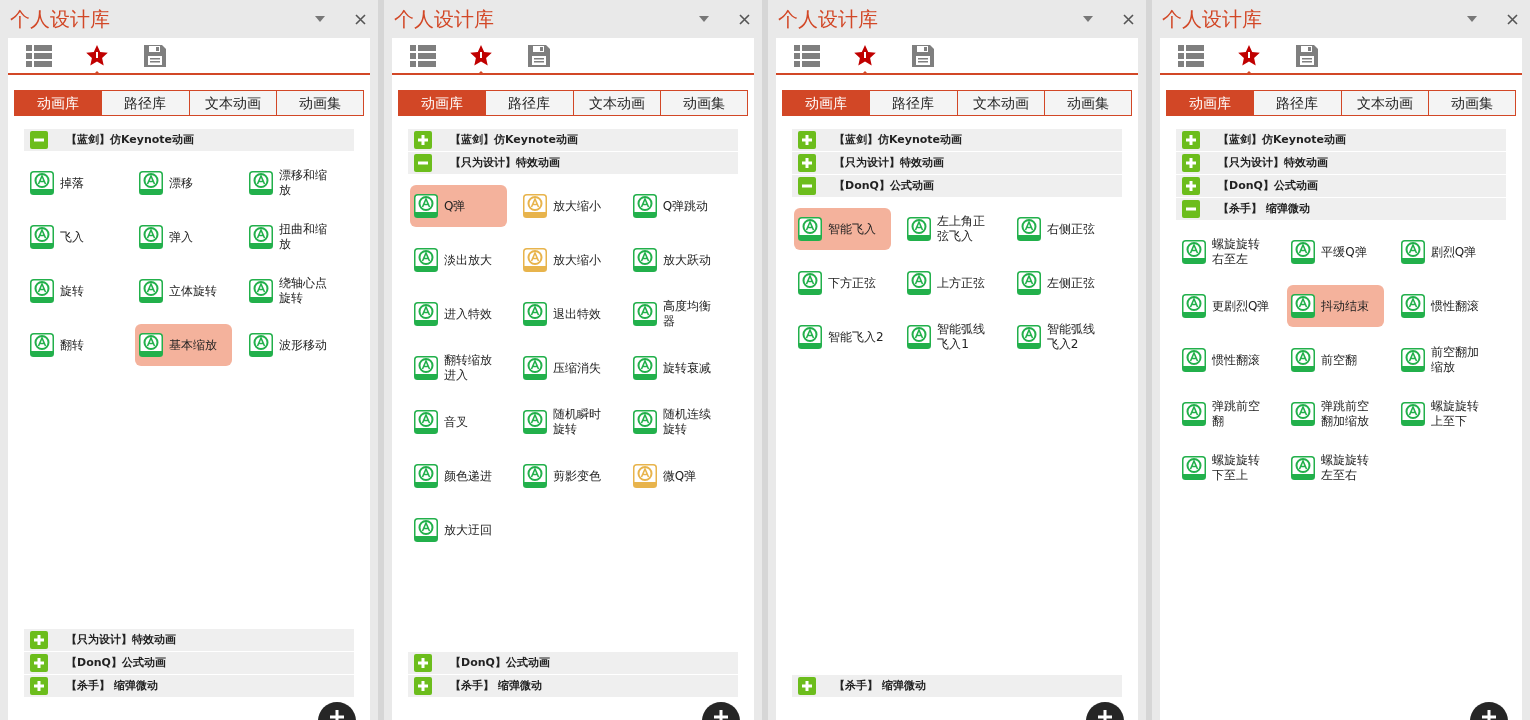  What do you see at coordinates (458, 422) in the screenshot?
I see `animation-item: 音叉` at bounding box center [458, 422].